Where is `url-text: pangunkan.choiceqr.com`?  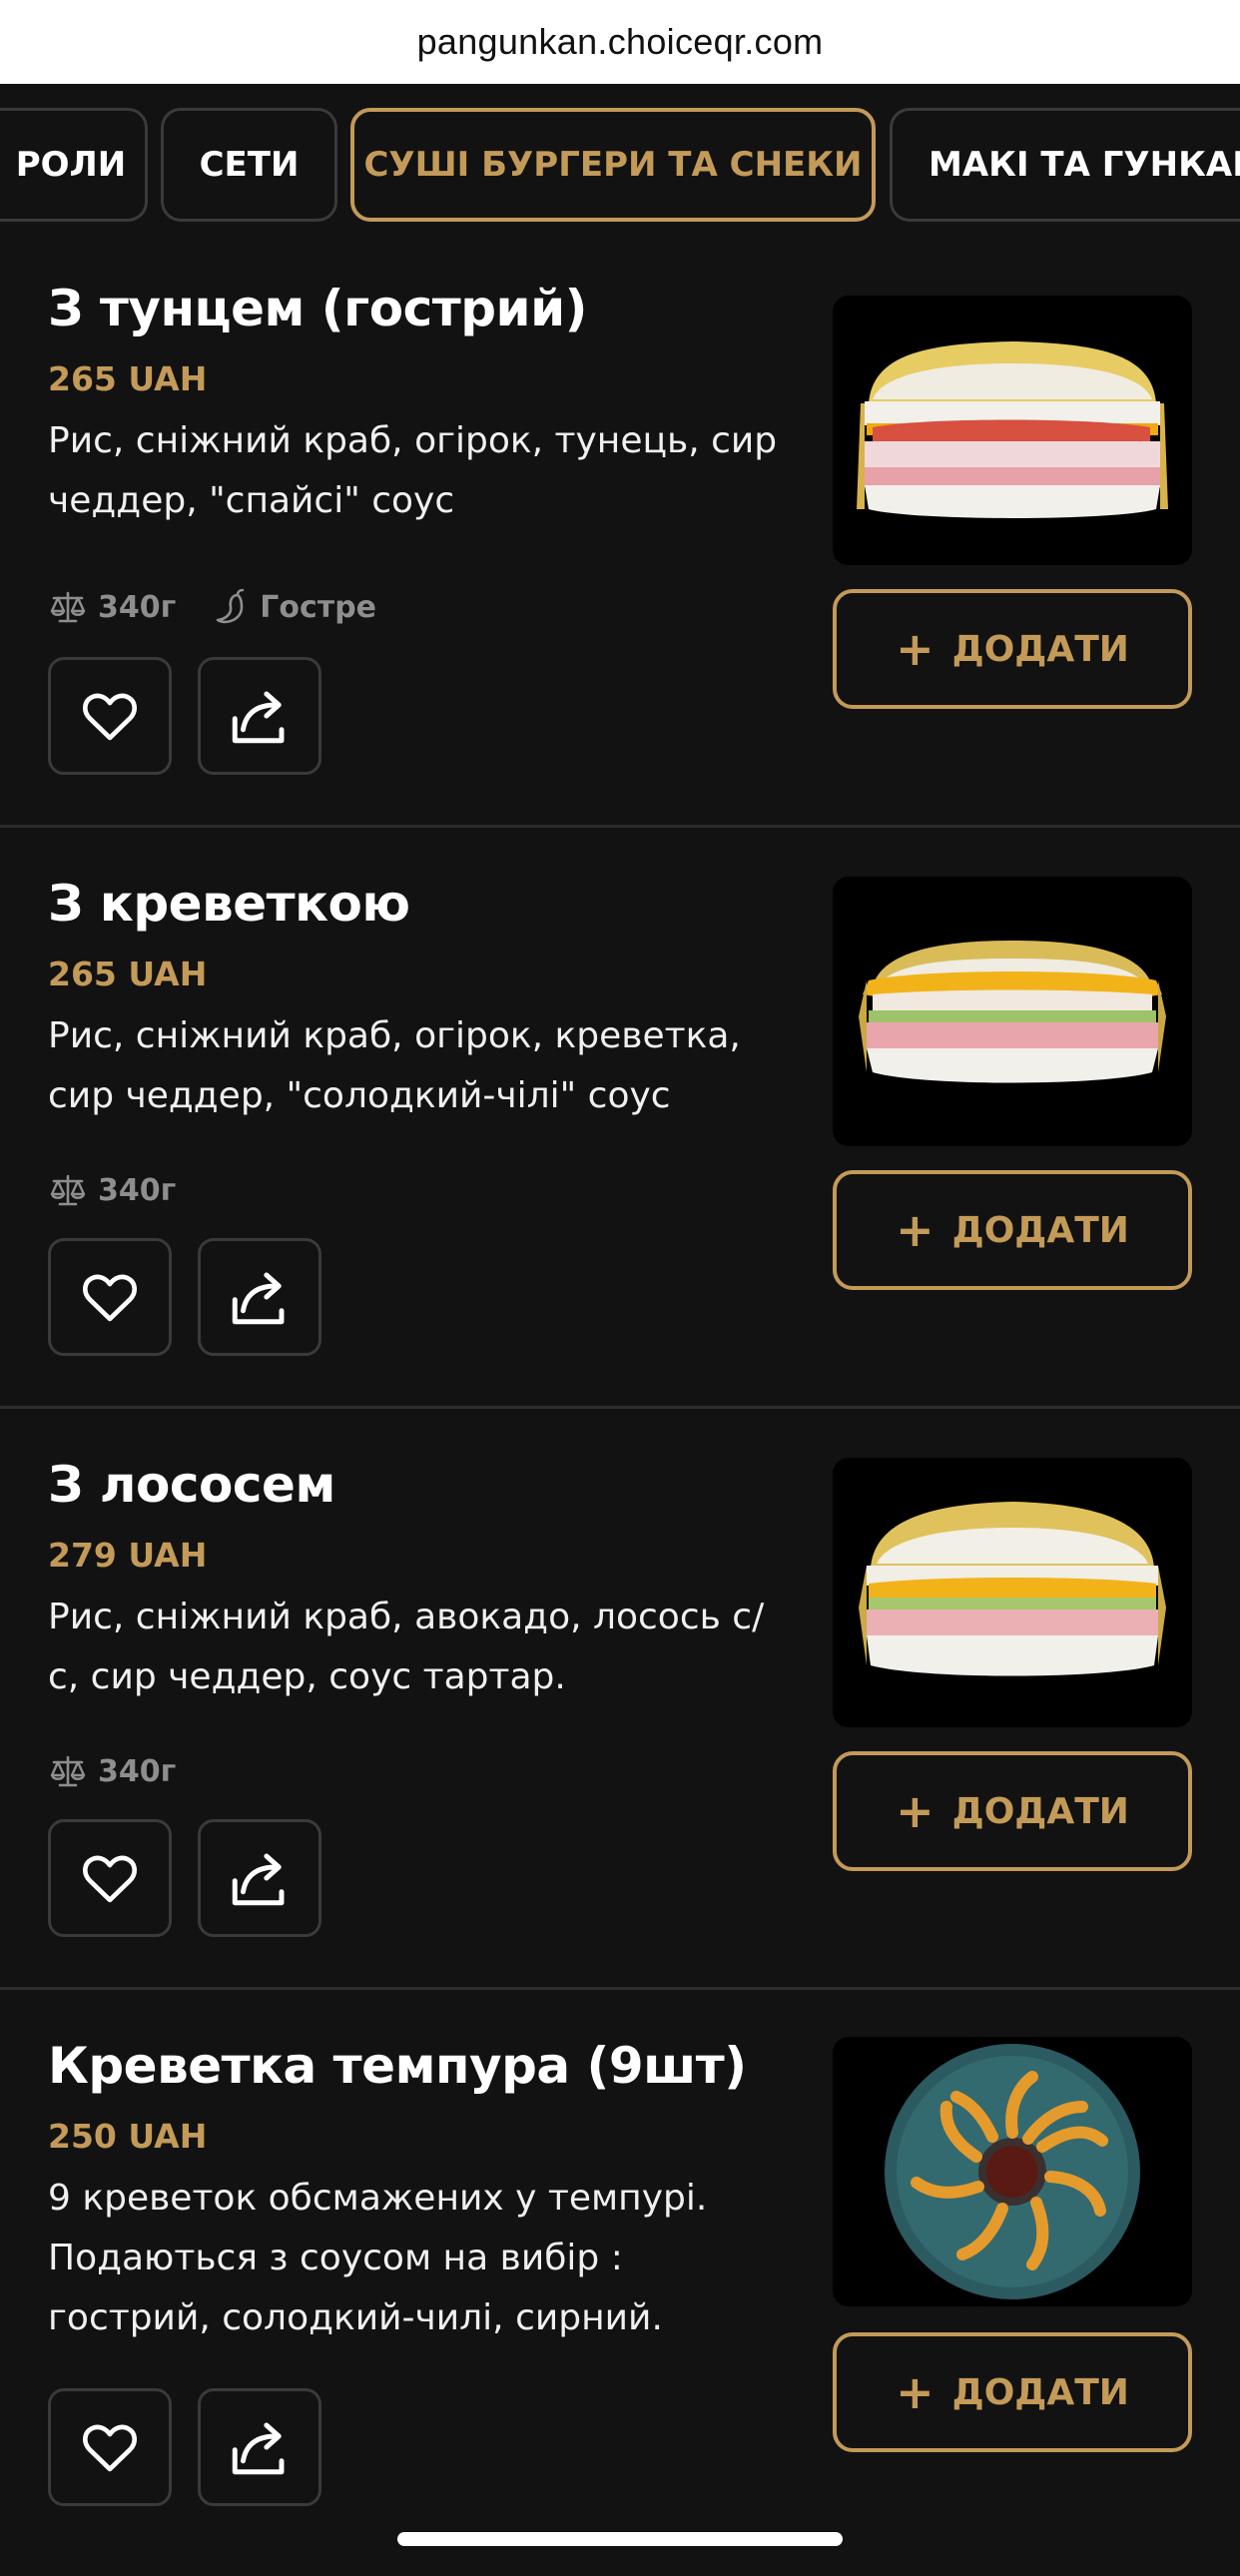
url-text: pangunkan.choiceqr.com is located at coordinates (620, 42).